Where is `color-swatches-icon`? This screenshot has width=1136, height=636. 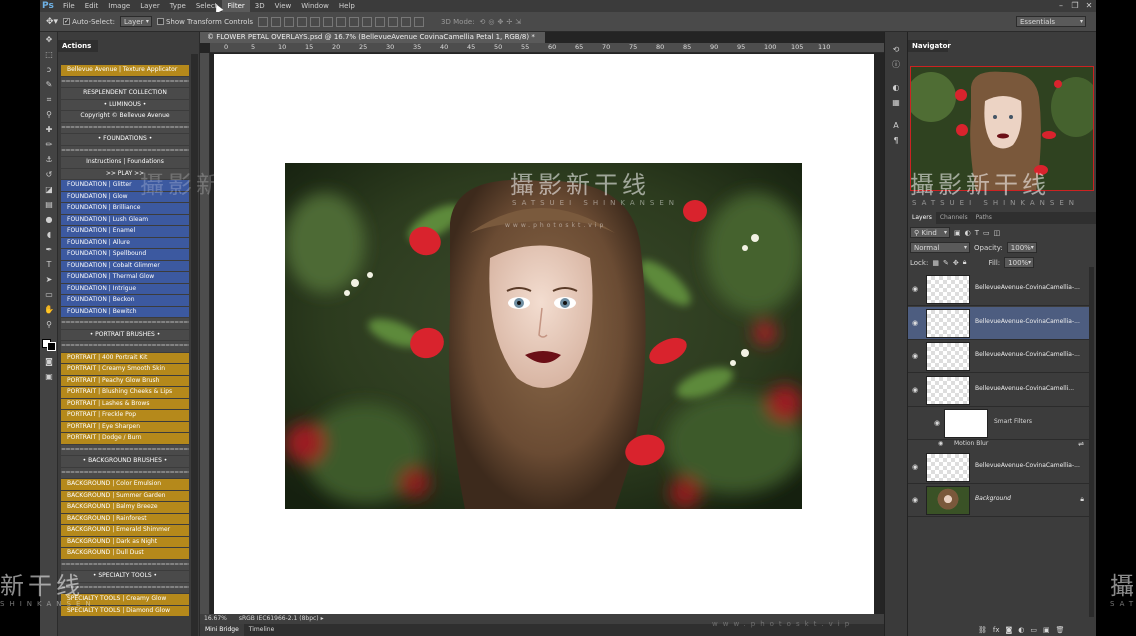
color-swatches-icon is located at coordinates (49, 343).